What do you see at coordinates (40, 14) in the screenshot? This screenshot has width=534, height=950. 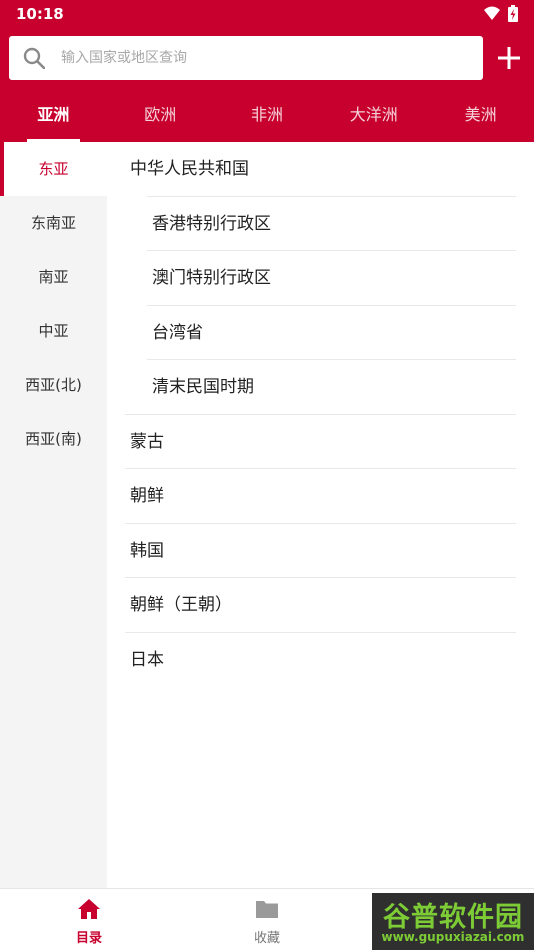 I see `status-time: 10:18` at bounding box center [40, 14].